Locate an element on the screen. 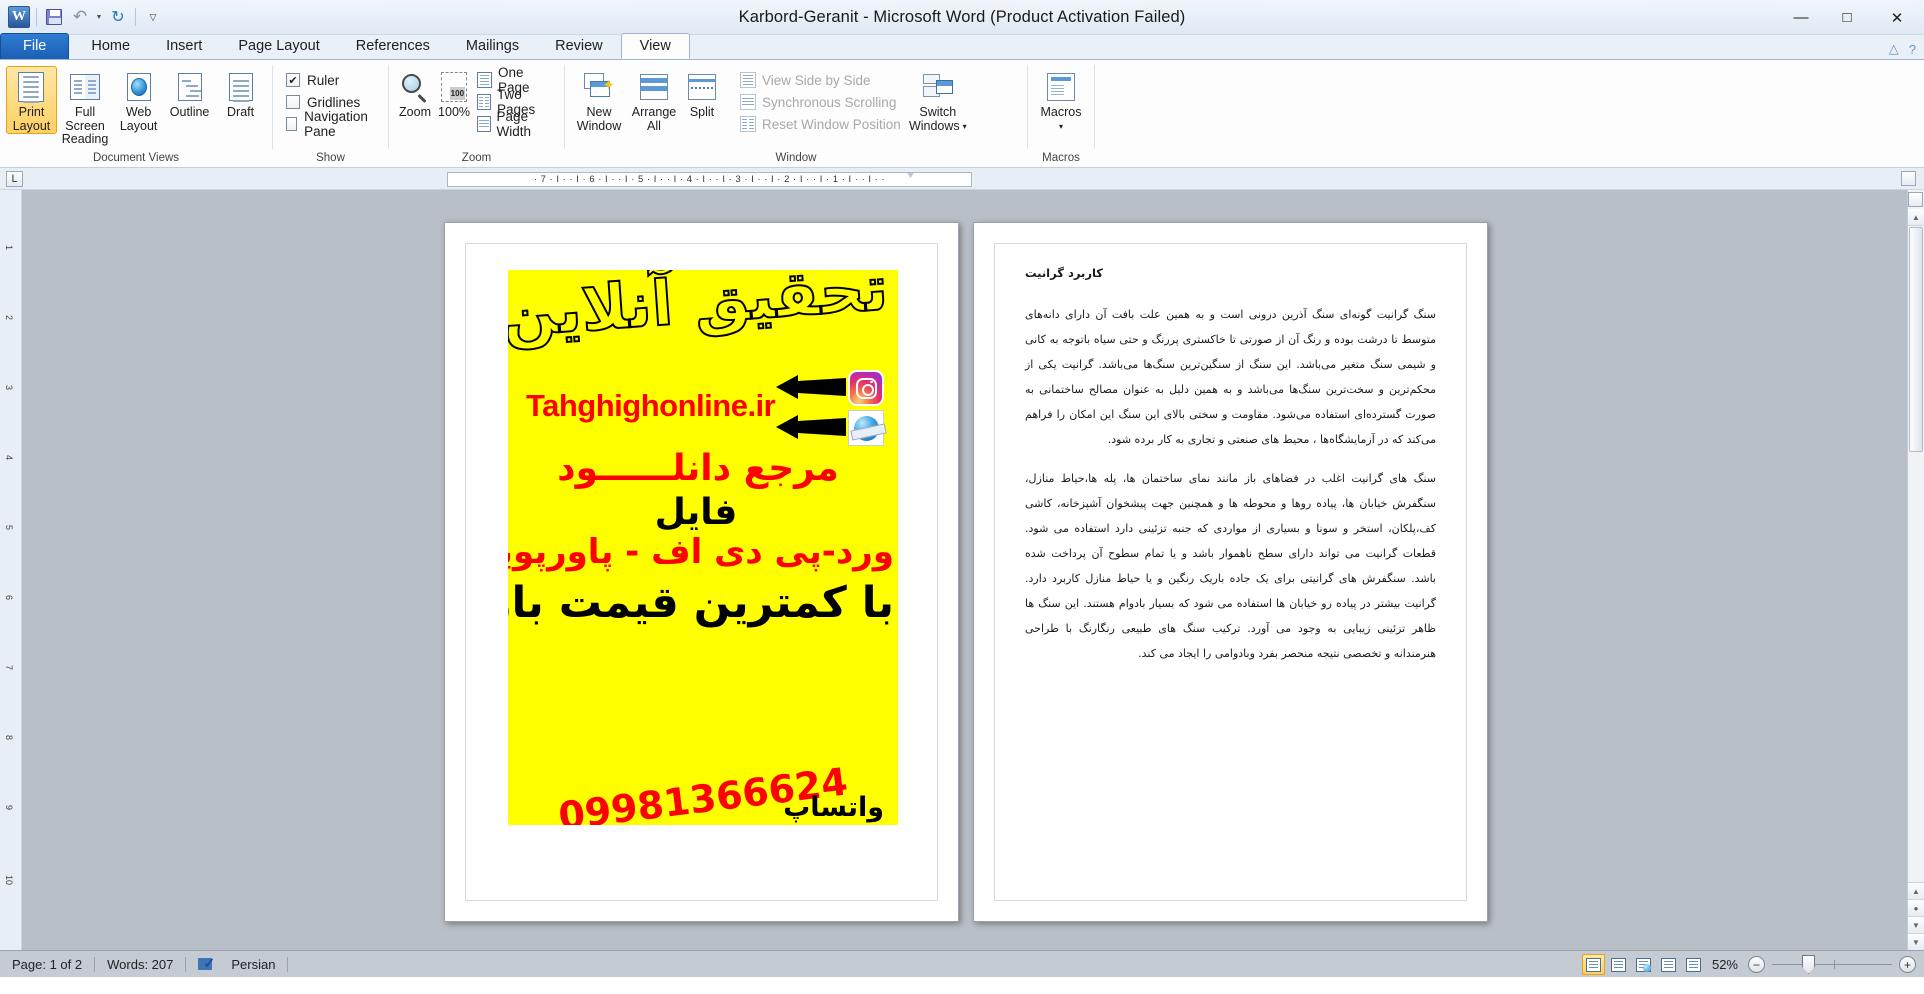  print-layout-button: Print Layout is located at coordinates (31, 100).